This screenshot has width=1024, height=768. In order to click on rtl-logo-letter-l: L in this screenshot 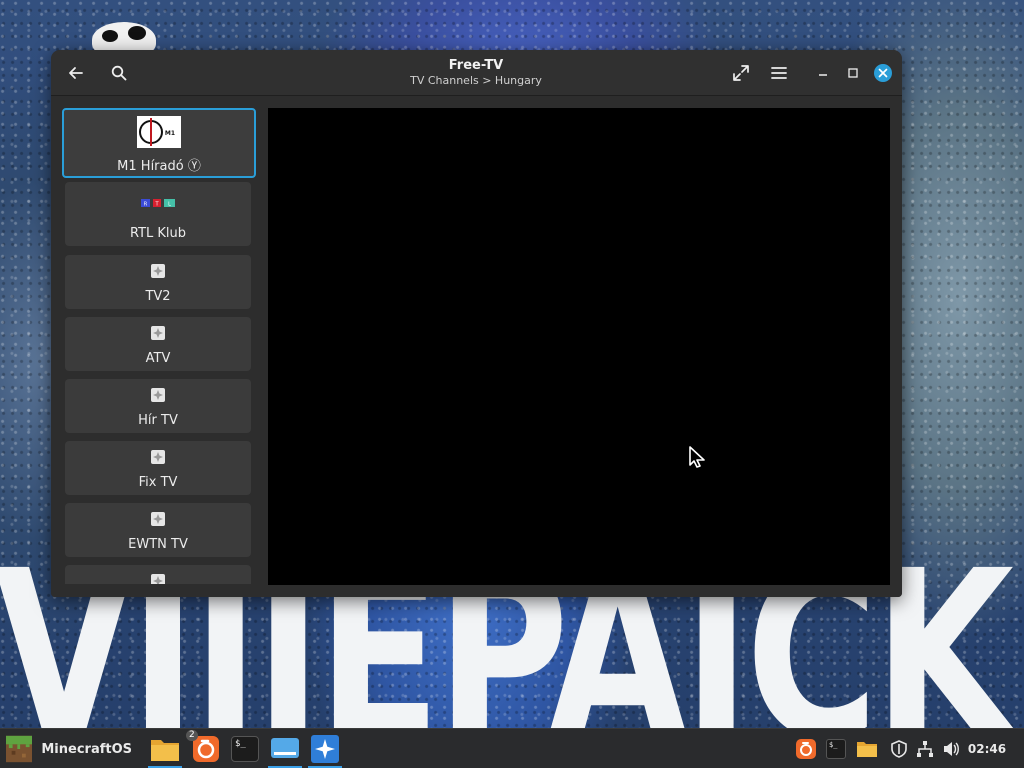, I will do `click(169, 205)`.